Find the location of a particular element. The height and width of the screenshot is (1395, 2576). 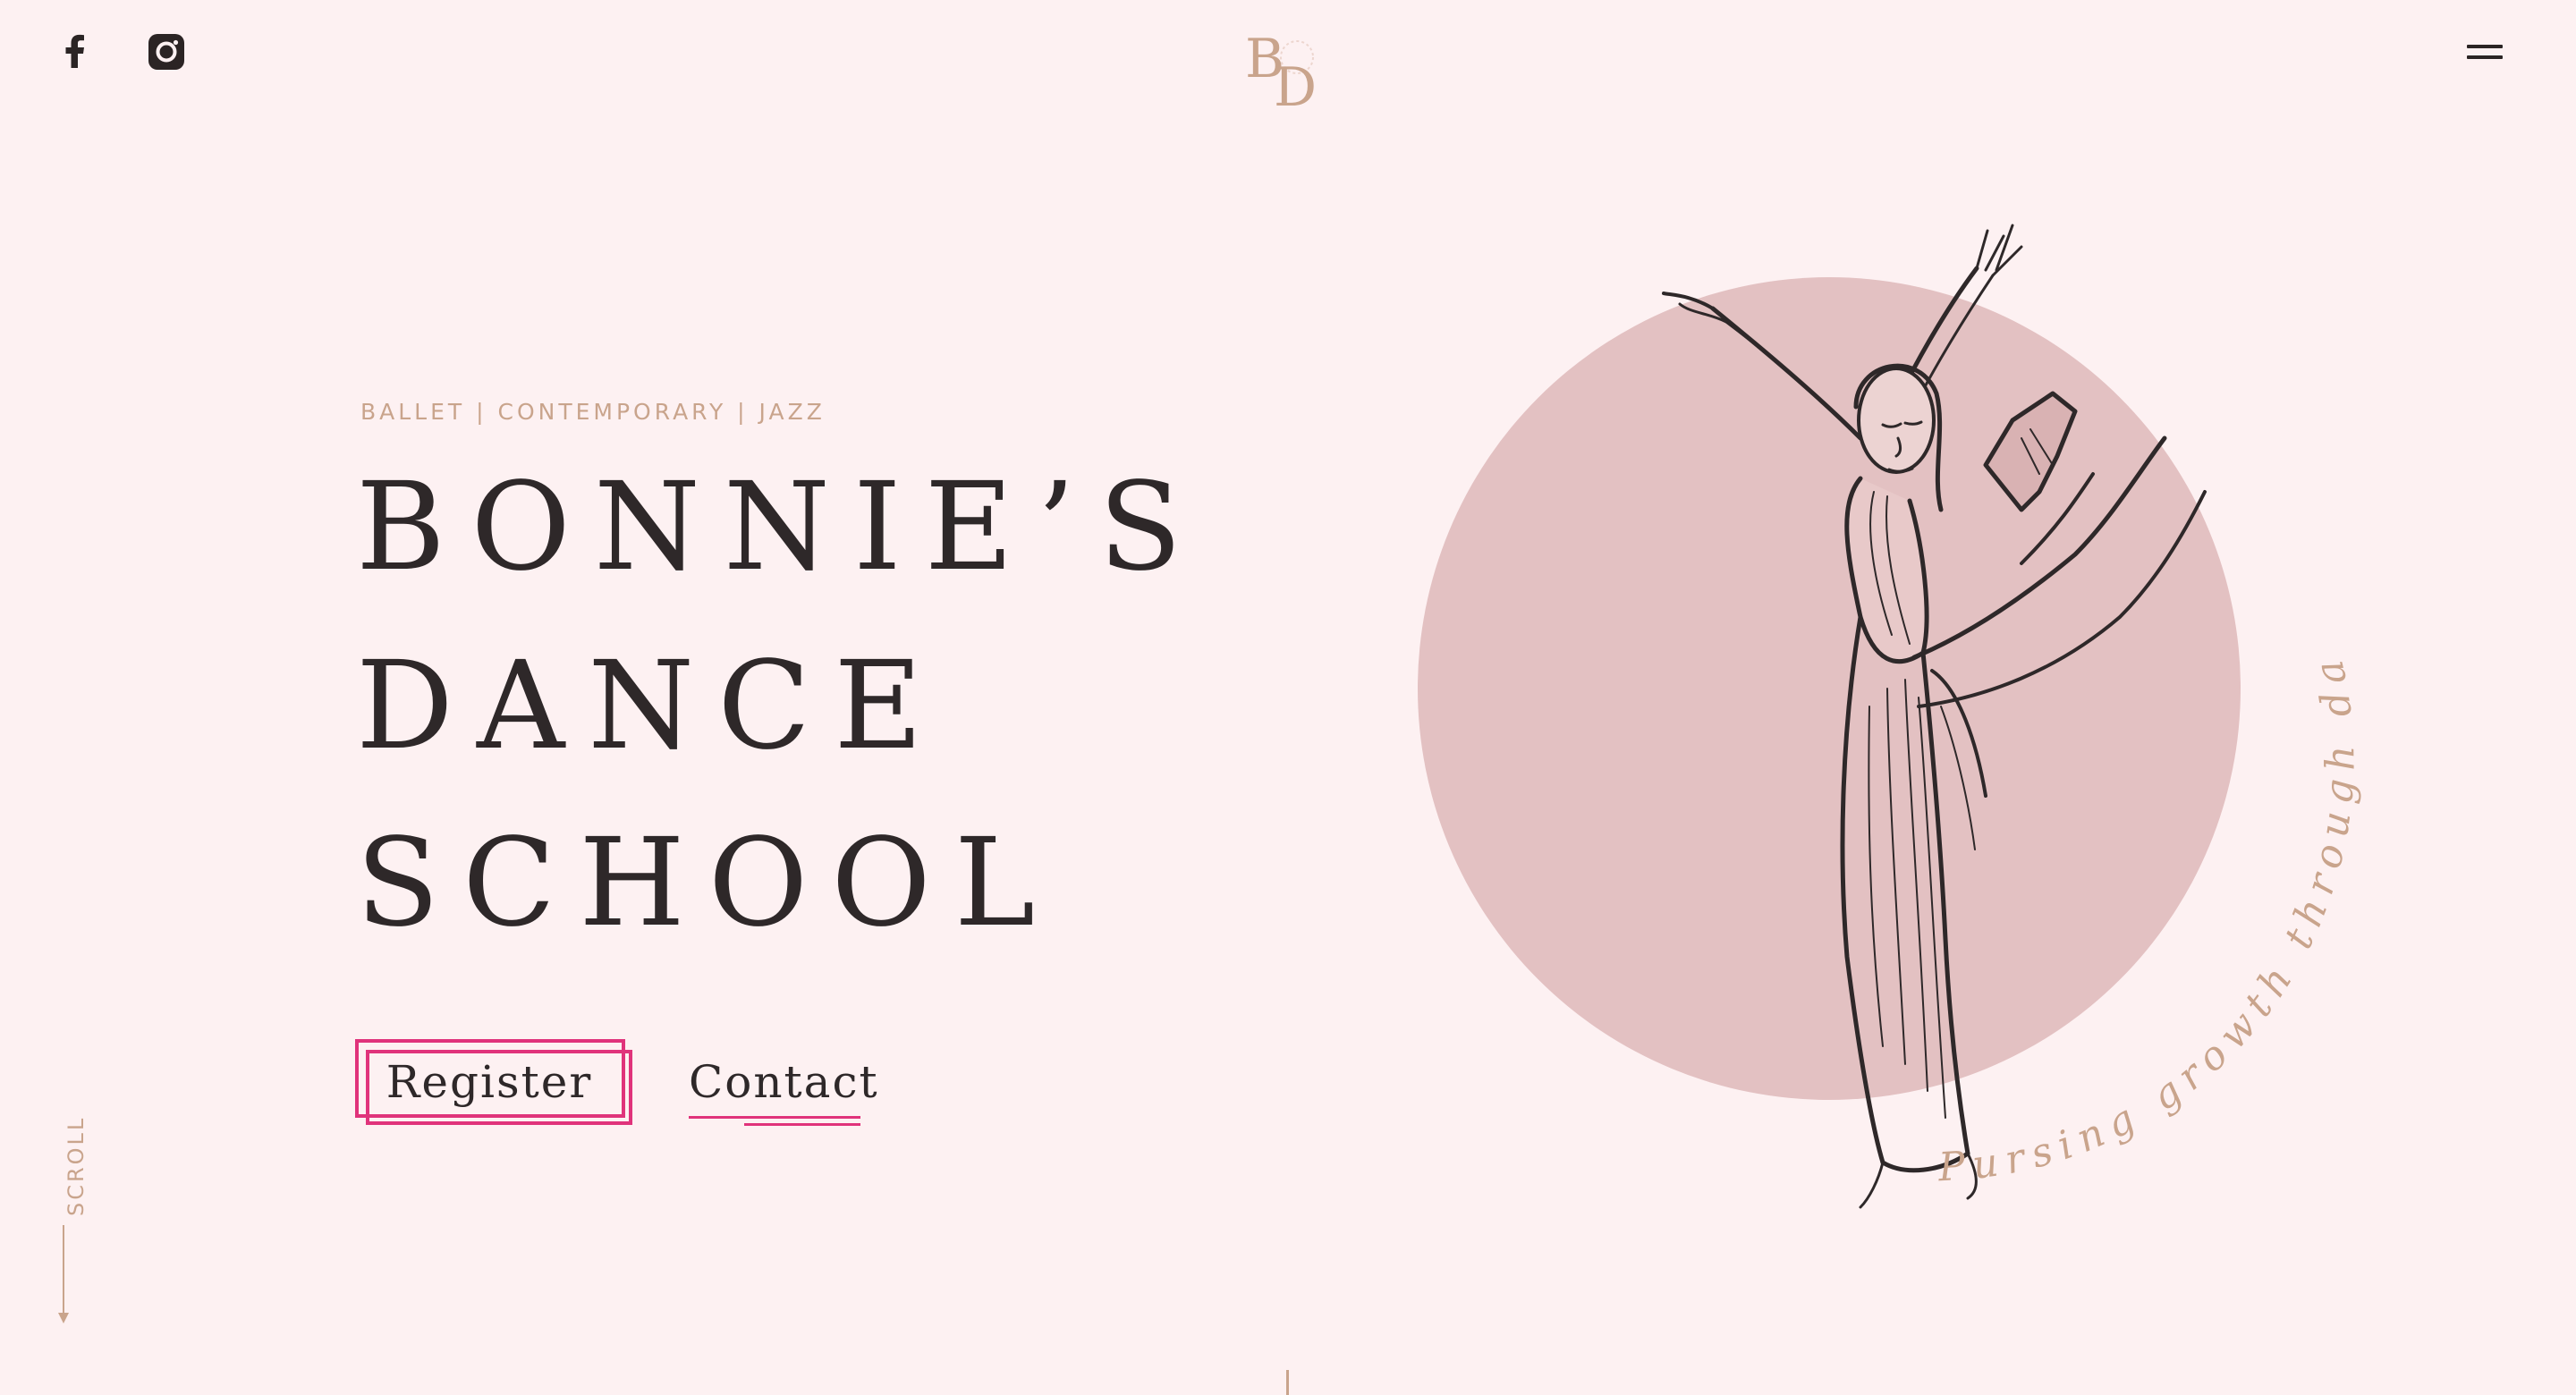

section-divider-tick is located at coordinates (1287, 1382).